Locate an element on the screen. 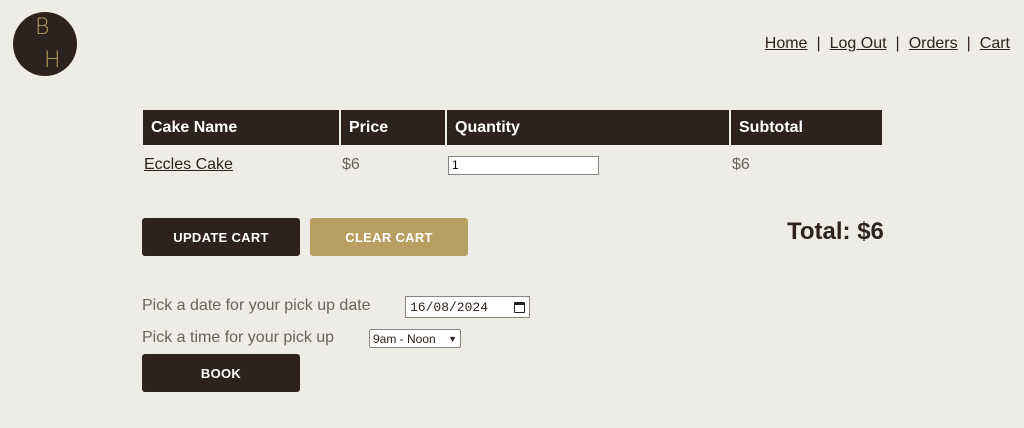 Image resolution: width=1024 pixels, height=428 pixels. pickup-time-value: 9am - Noon is located at coordinates (404, 338).